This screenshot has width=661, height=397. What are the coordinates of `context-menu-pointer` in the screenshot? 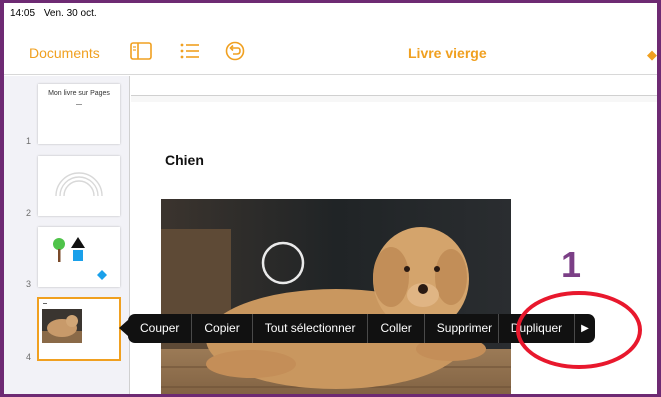 It's located at (123, 328).